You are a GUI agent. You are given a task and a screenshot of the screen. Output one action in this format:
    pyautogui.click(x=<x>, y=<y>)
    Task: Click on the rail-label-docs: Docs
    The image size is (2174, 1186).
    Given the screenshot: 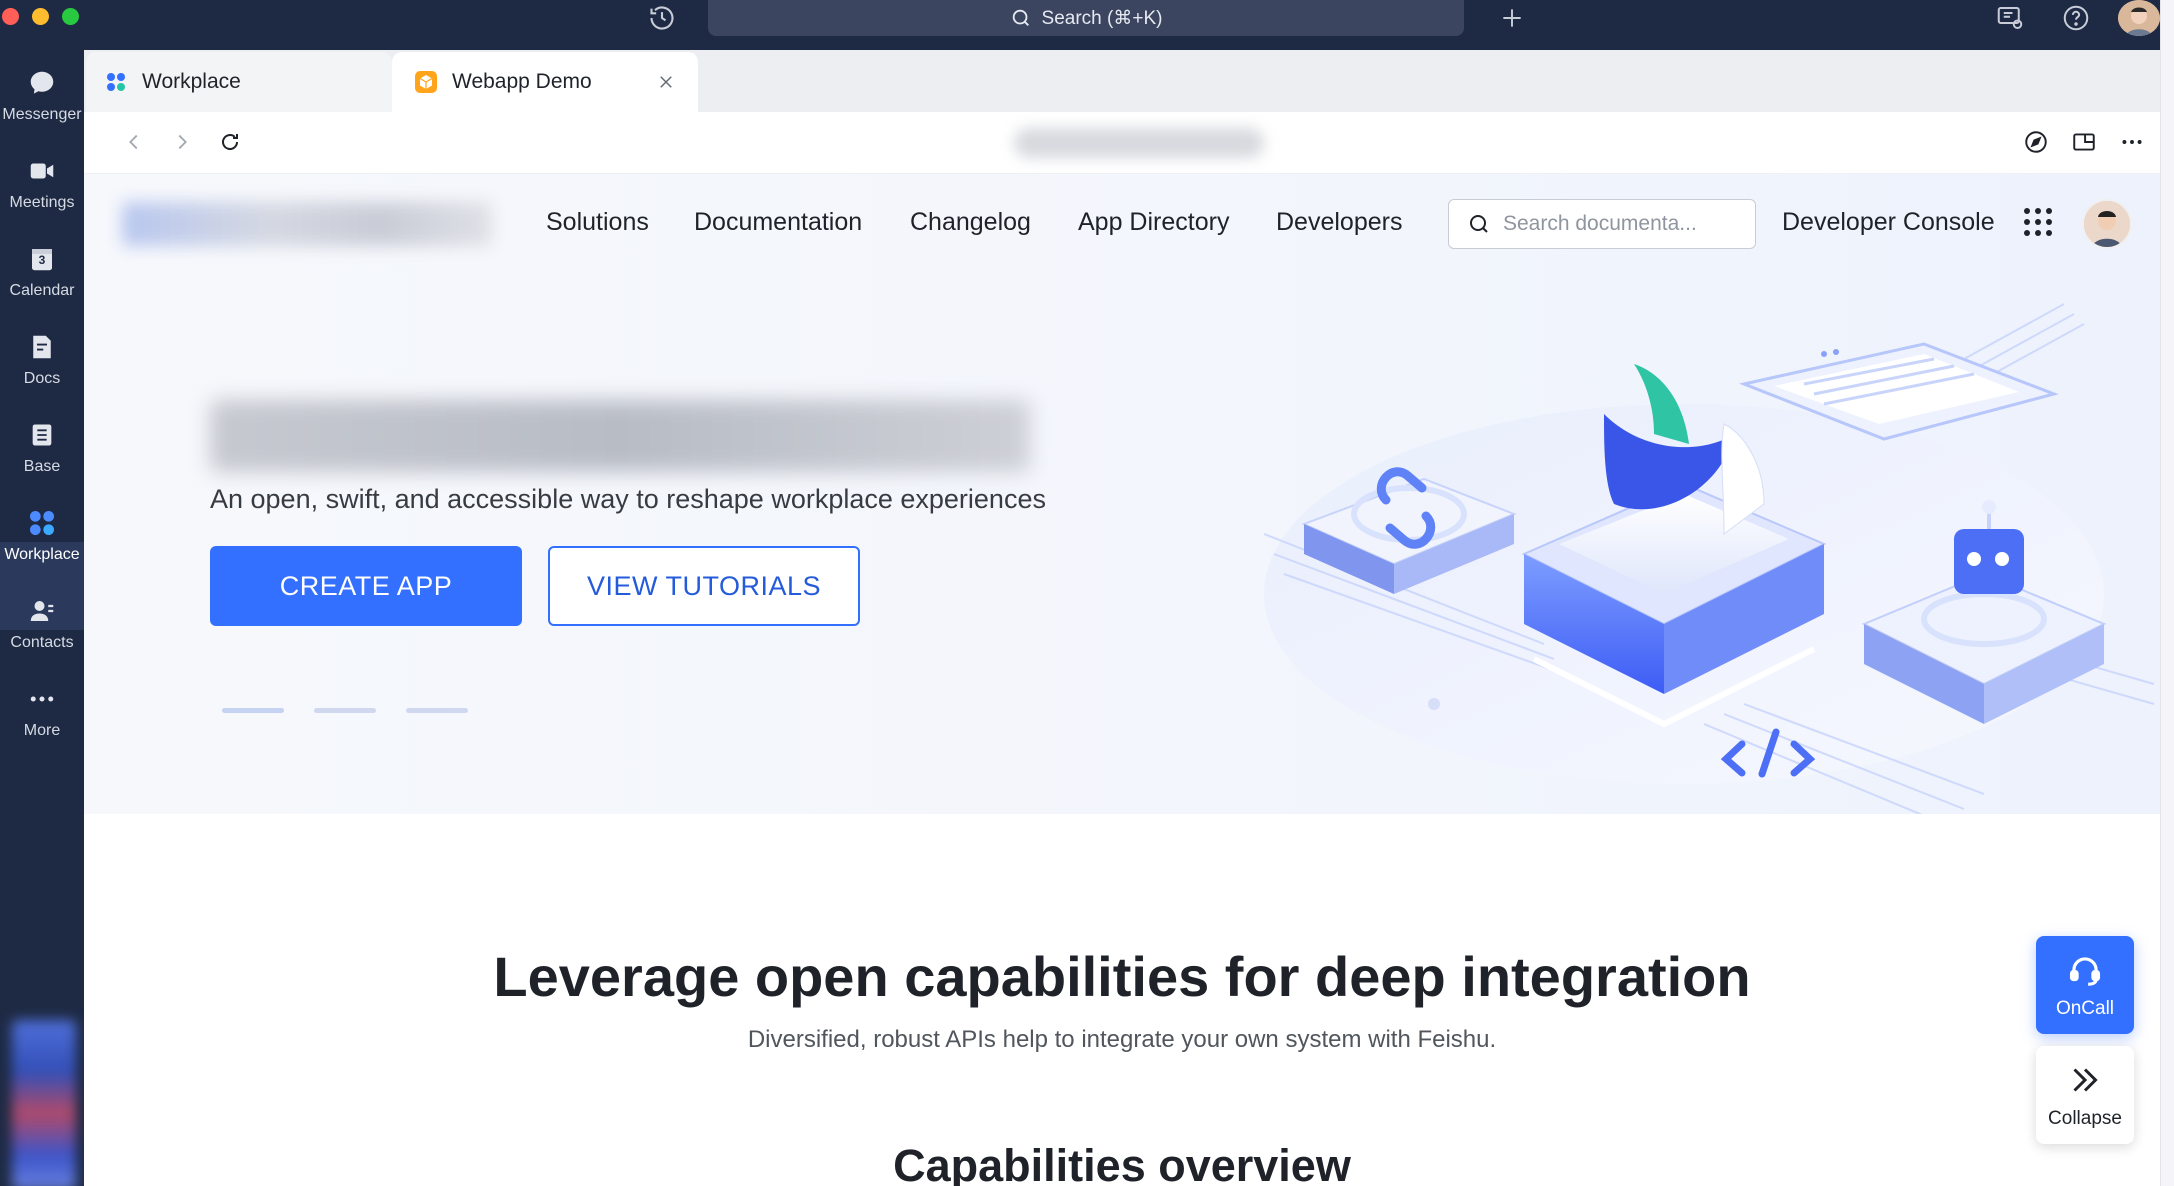 What is the action you would take?
    pyautogui.click(x=42, y=378)
    